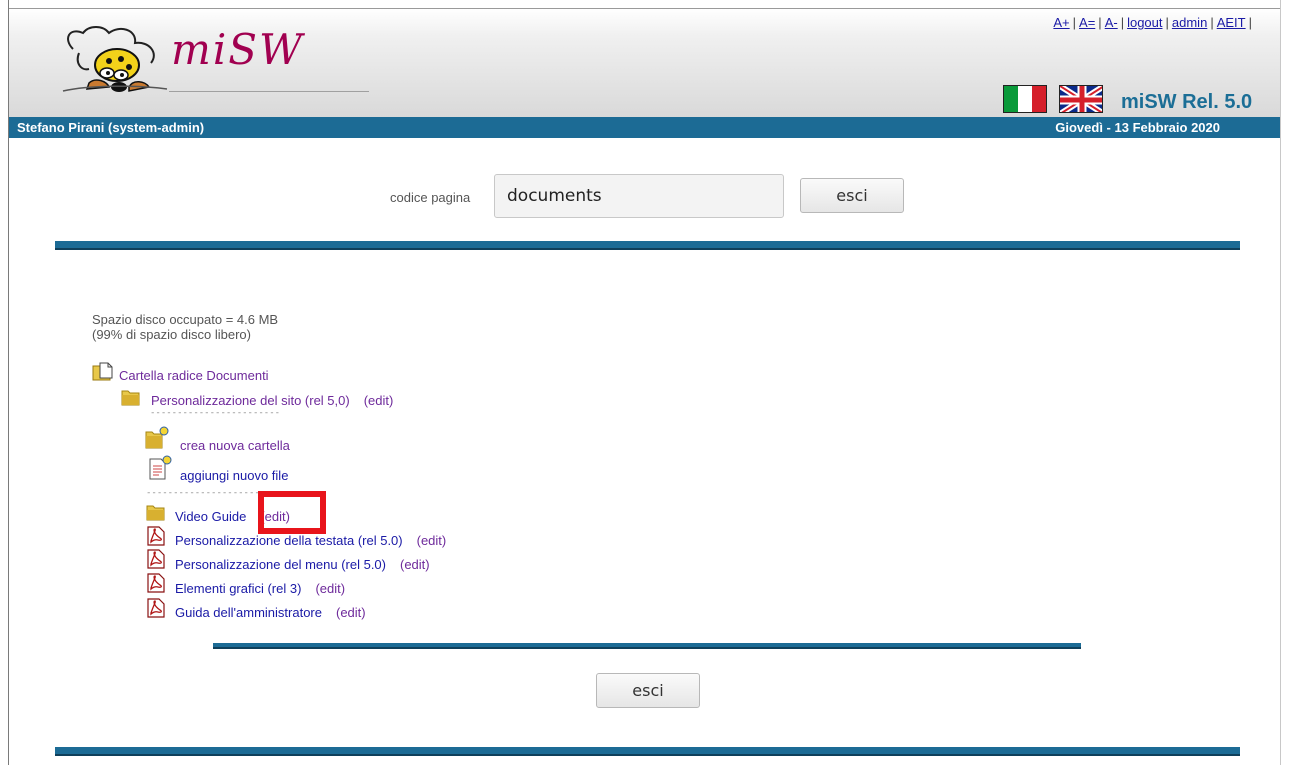  What do you see at coordinates (647, 751) in the screenshot?
I see `divider-bar-bottom` at bounding box center [647, 751].